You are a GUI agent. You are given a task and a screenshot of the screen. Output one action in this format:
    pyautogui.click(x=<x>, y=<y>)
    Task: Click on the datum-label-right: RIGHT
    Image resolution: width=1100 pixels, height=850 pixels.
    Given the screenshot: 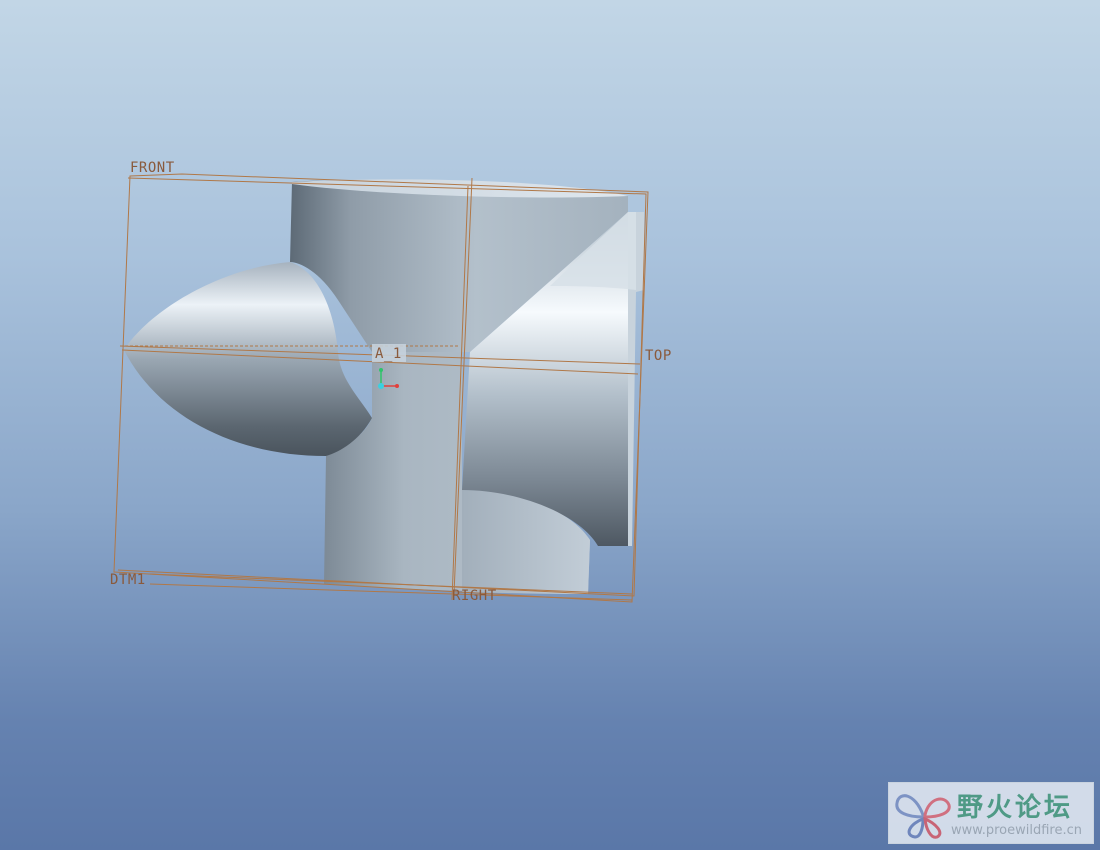 What is the action you would take?
    pyautogui.click(x=474, y=596)
    